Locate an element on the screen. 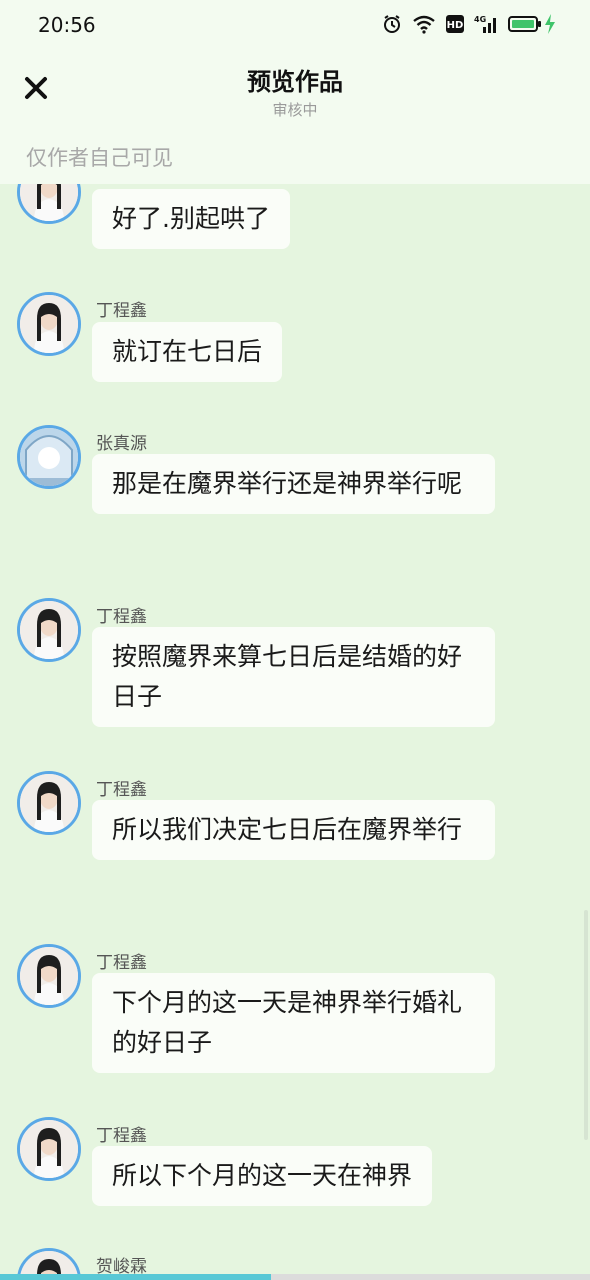  svg-text: HD is located at coordinates (455, 25).